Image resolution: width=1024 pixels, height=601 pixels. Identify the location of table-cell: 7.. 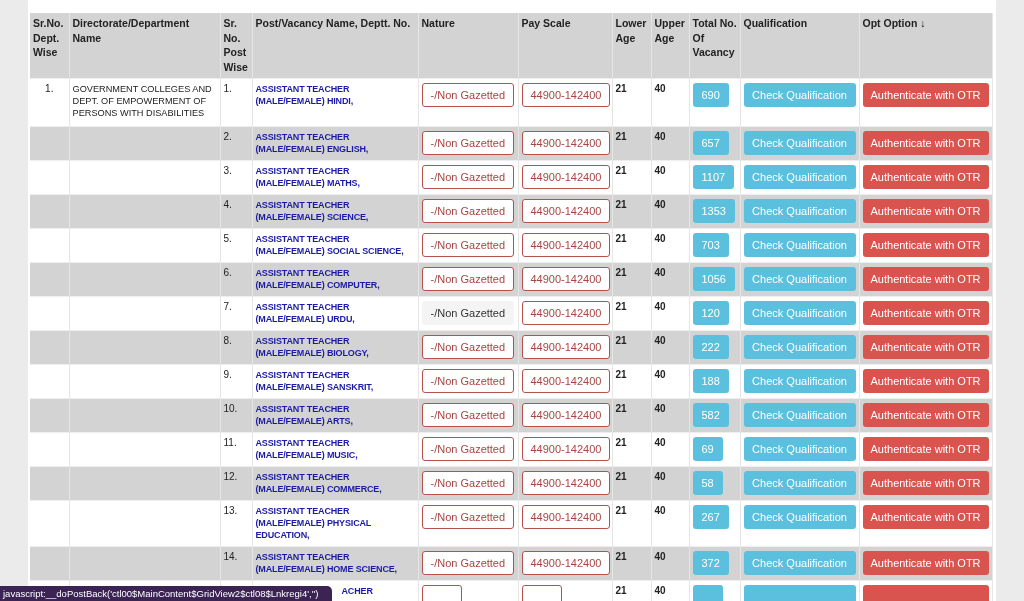
(227, 306).